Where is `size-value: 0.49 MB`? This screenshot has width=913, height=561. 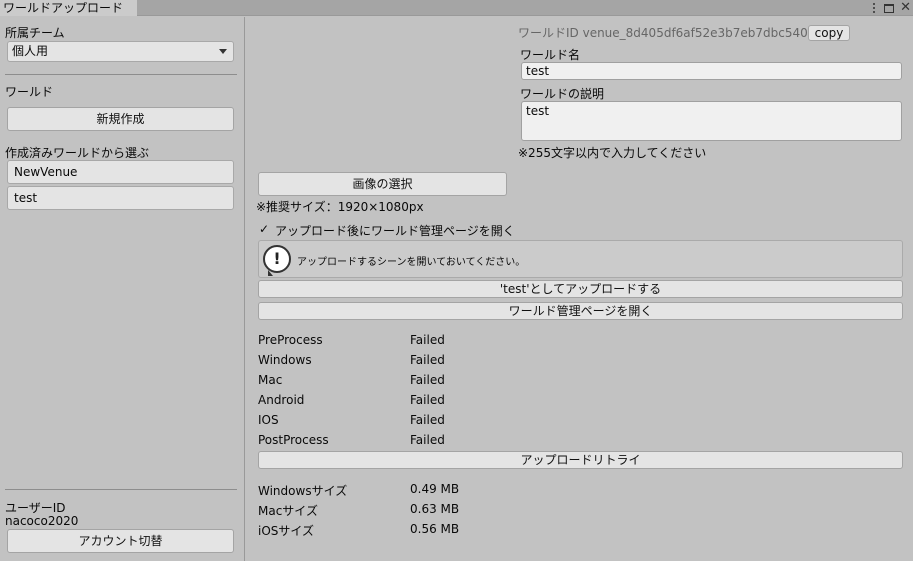 size-value: 0.49 MB is located at coordinates (435, 489).